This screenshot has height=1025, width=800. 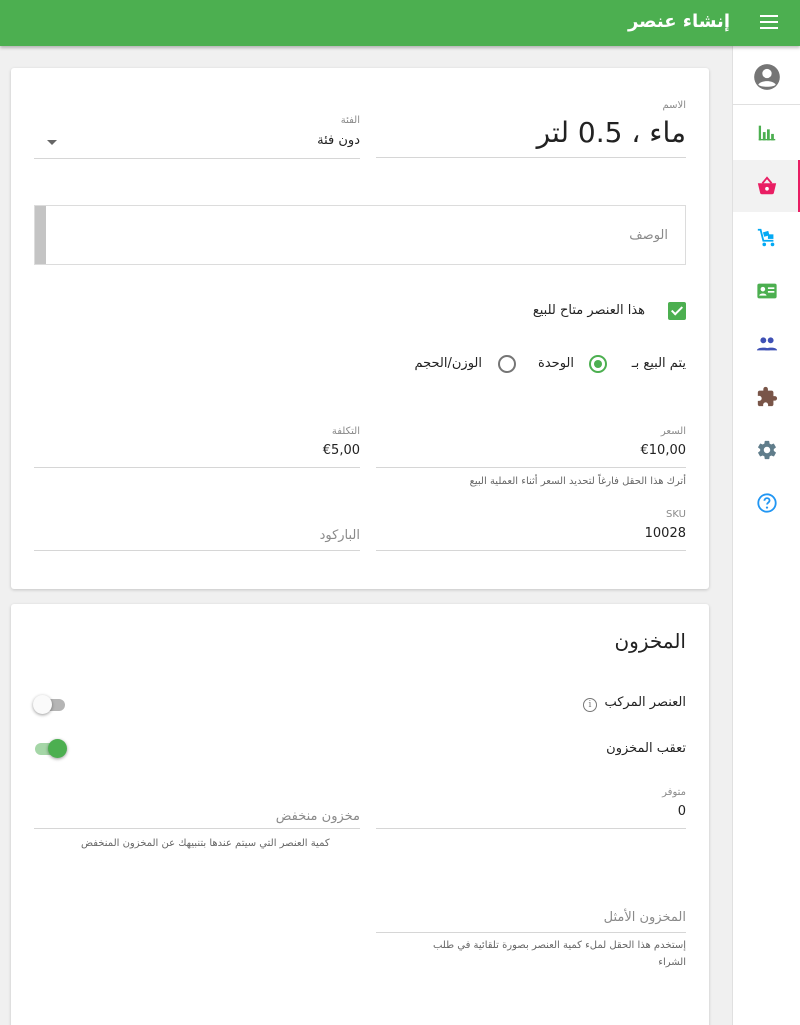 I want to click on puzzle-icon, so click(x=767, y=396).